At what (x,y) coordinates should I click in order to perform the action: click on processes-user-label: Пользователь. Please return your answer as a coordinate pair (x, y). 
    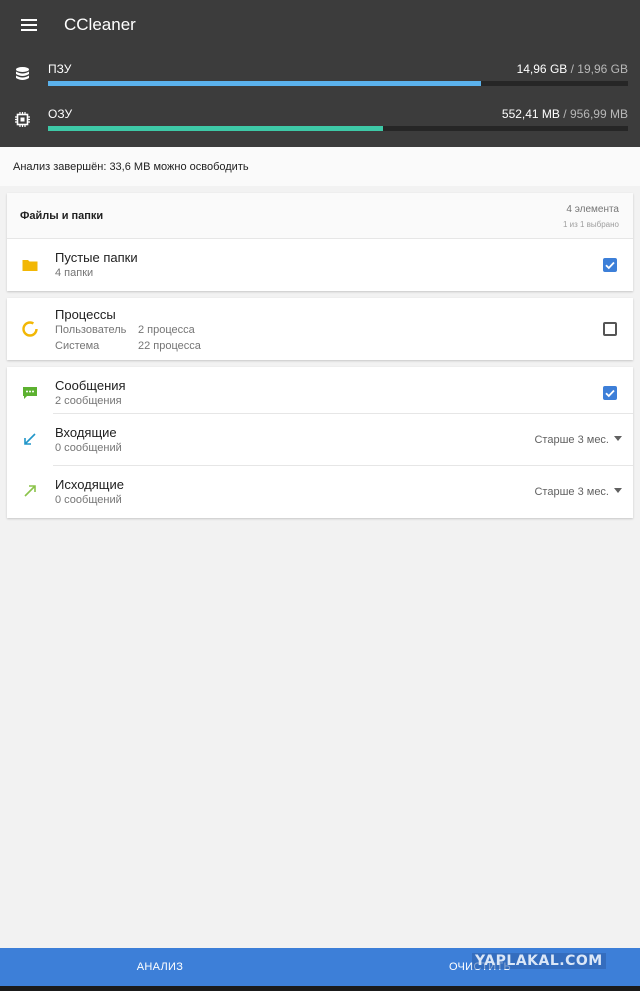
    Looking at the image, I should click on (91, 330).